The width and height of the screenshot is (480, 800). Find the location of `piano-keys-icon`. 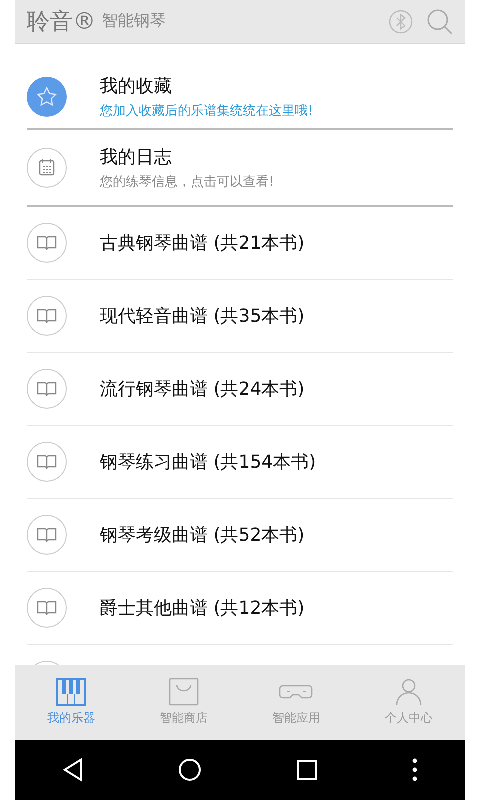

piano-keys-icon is located at coordinates (71, 692).